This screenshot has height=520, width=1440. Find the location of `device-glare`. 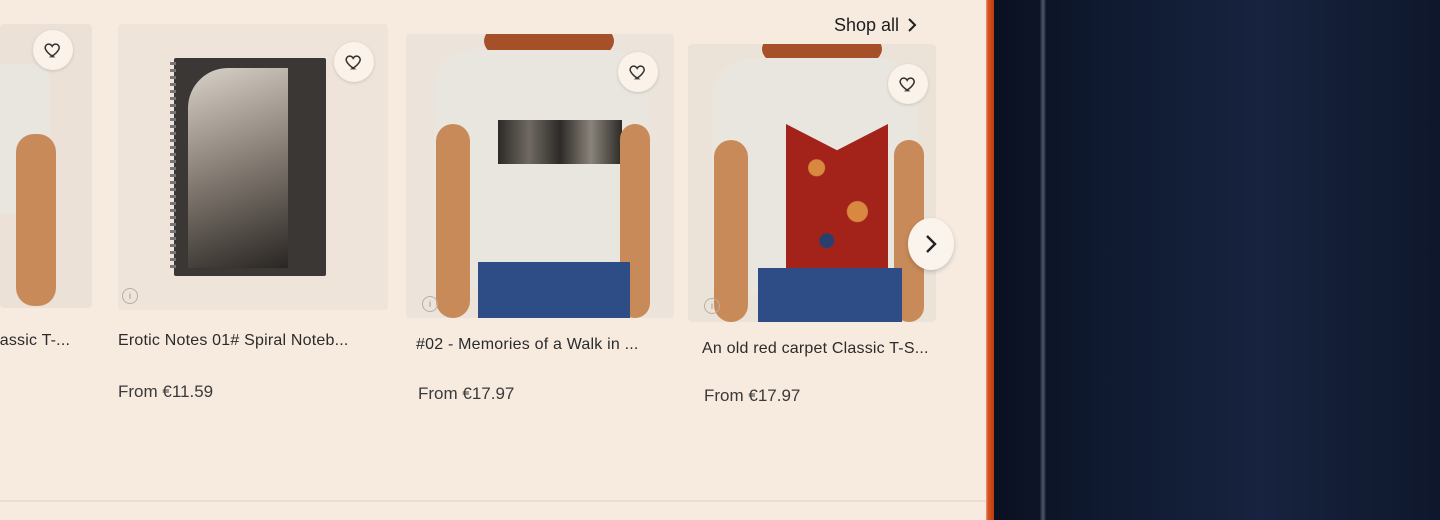

device-glare is located at coordinates (1043, 260).